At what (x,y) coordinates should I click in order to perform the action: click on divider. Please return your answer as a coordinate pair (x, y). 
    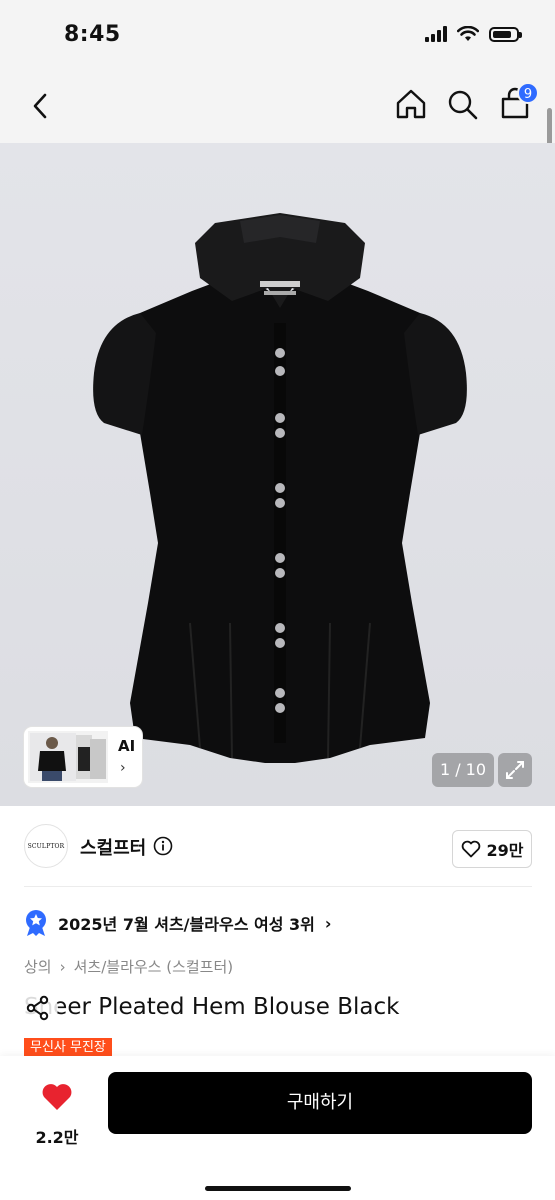
    Looking at the image, I should click on (278, 886).